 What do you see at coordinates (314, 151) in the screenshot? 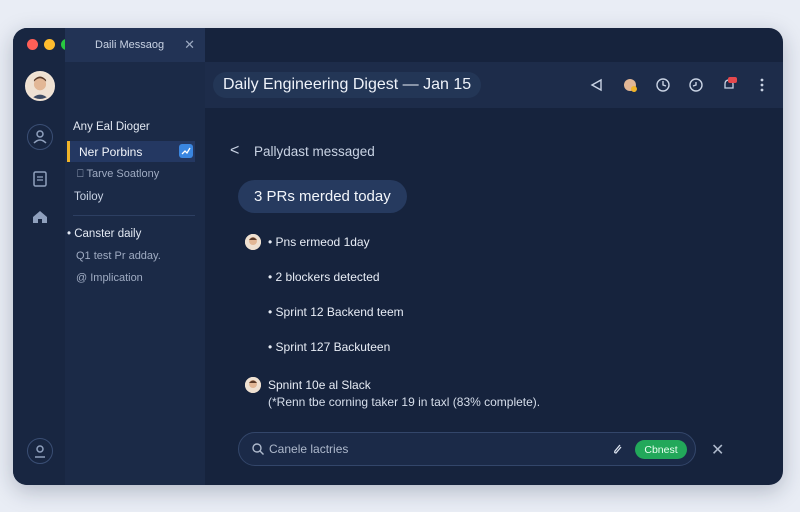
I see `thread-subhead: Pallydast messaged` at bounding box center [314, 151].